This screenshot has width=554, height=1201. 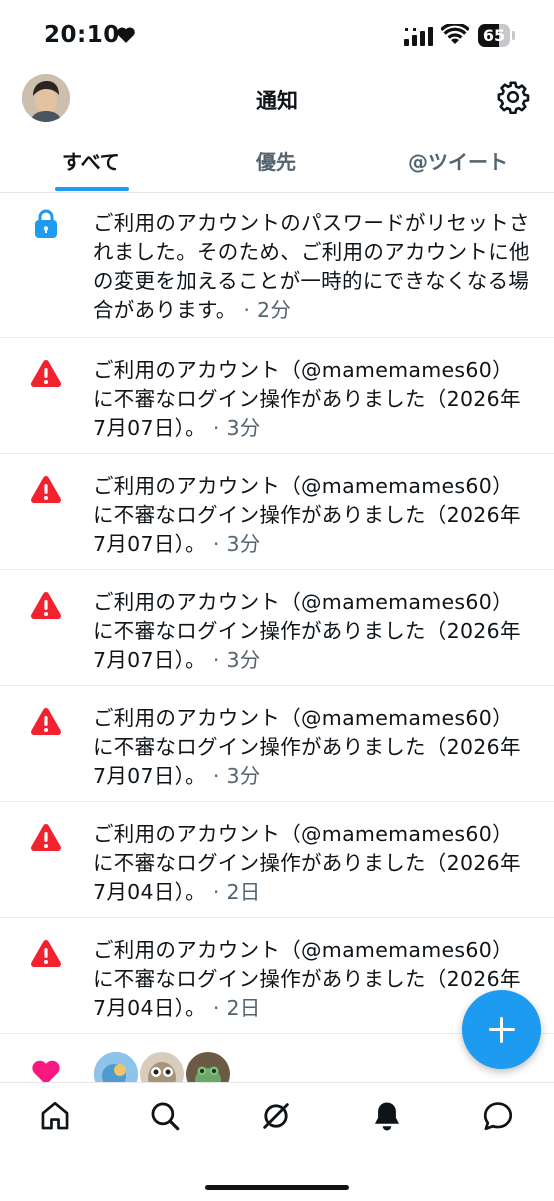 I want to click on battery-indicator: 65, so click(x=497, y=35).